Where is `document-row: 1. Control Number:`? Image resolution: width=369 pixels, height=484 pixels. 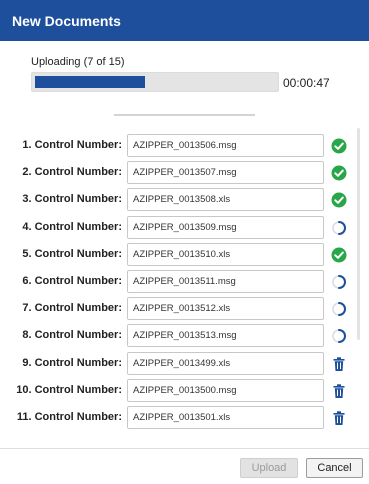 document-row: 1. Control Number: is located at coordinates (184, 146).